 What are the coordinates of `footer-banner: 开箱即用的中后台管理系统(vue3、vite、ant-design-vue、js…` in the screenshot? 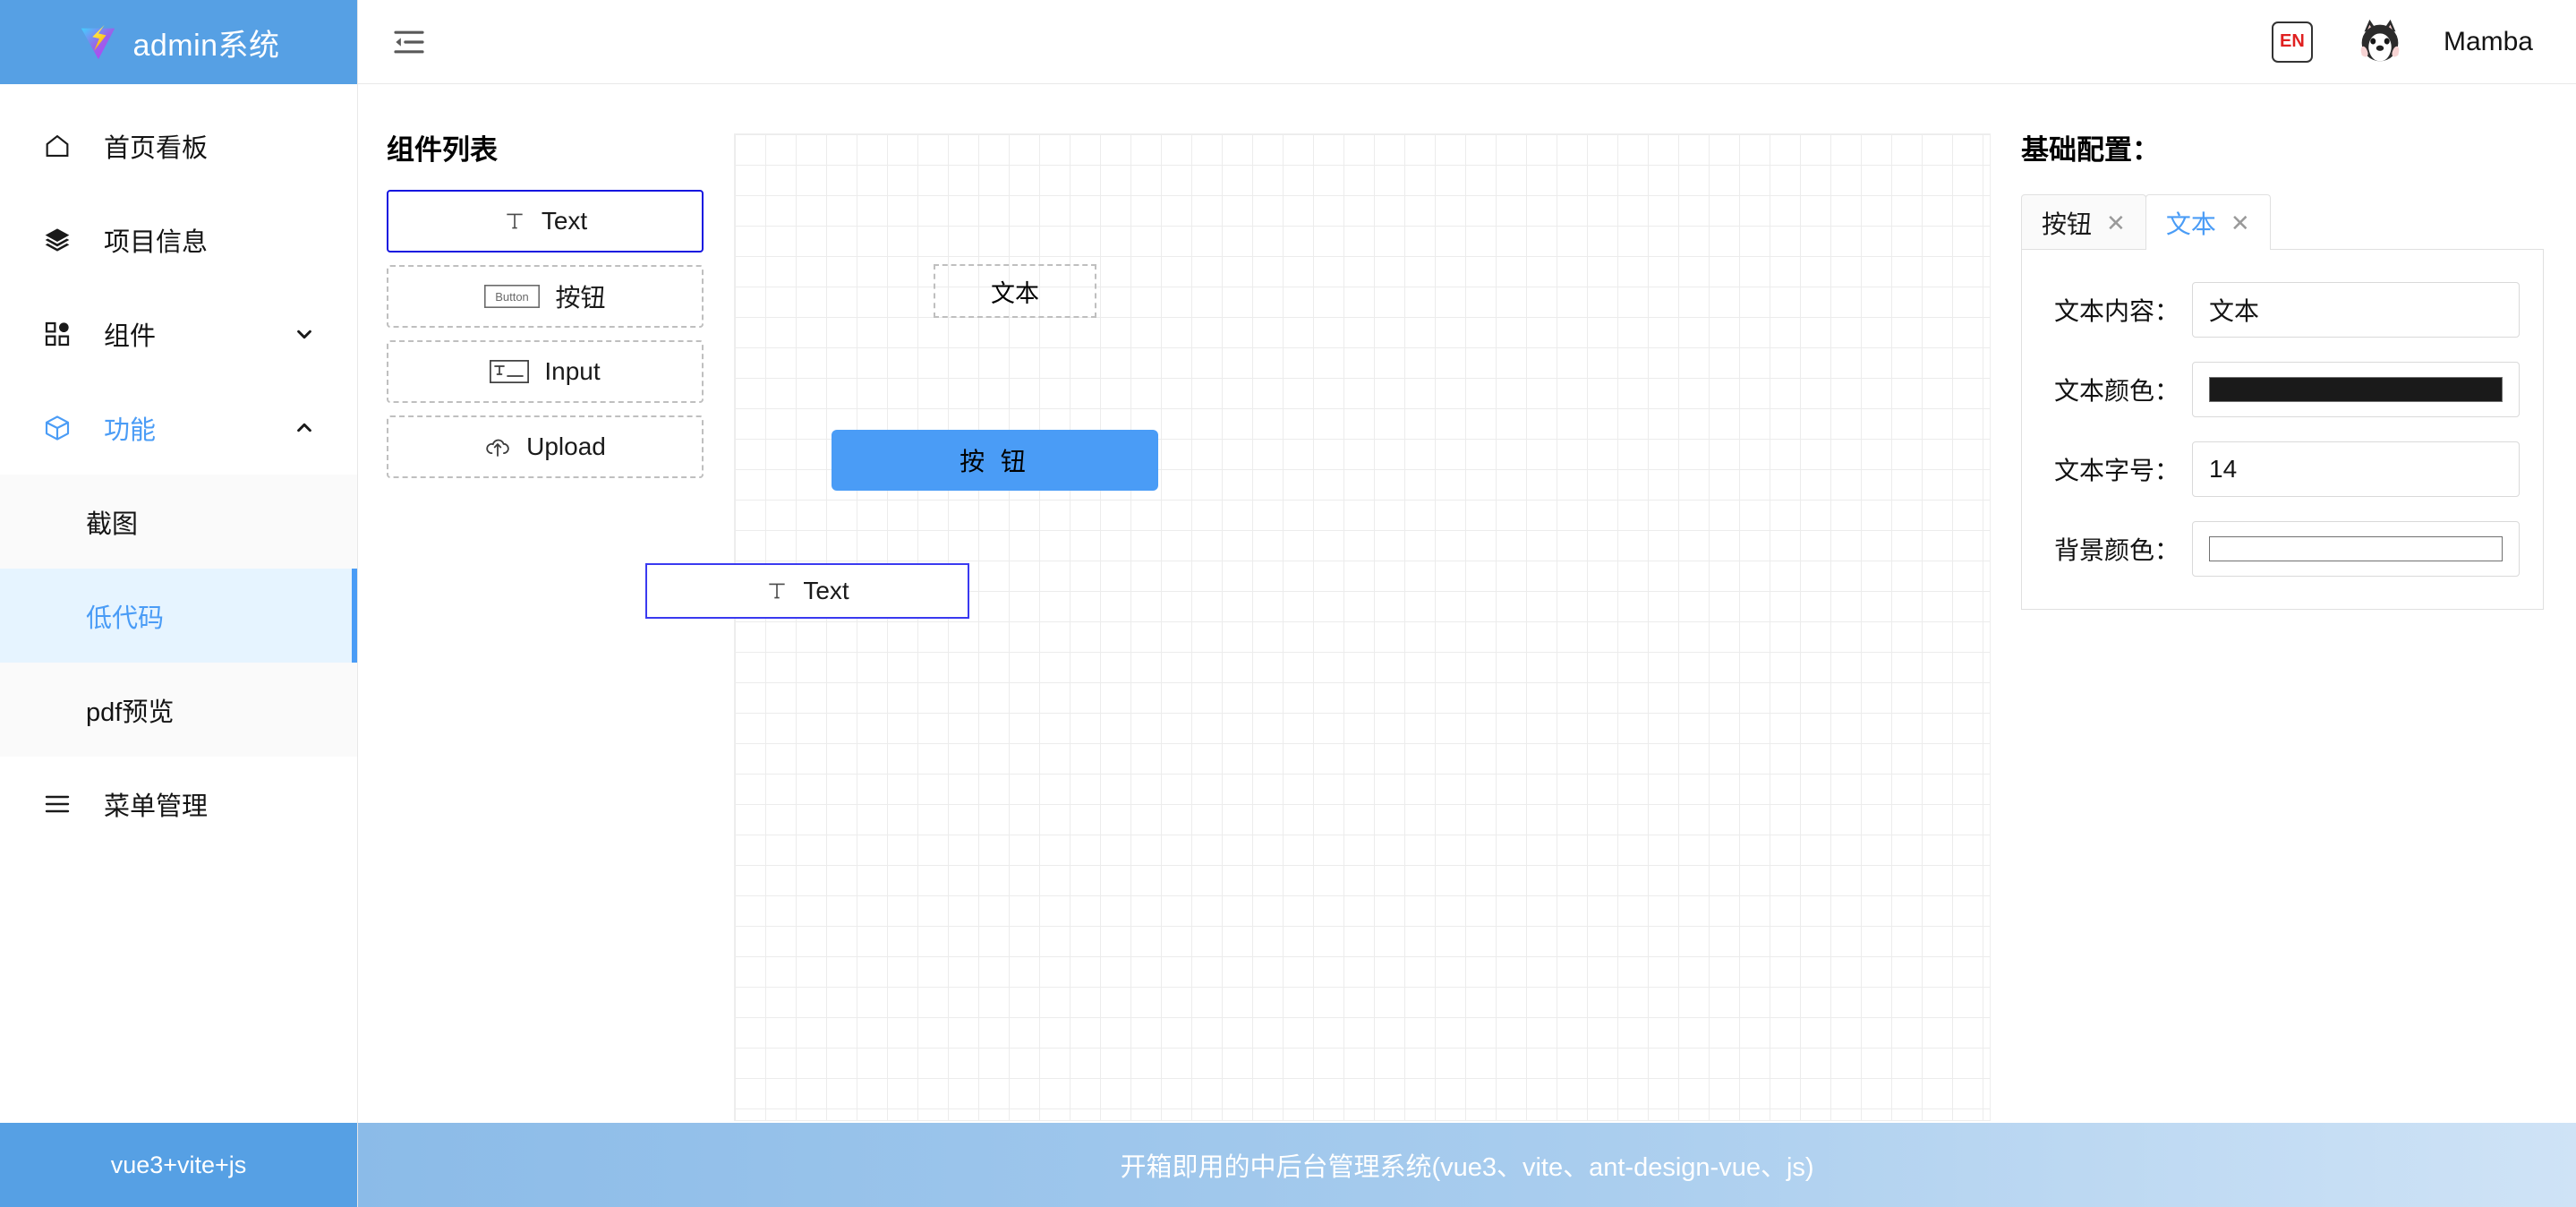 It's located at (1467, 1165).